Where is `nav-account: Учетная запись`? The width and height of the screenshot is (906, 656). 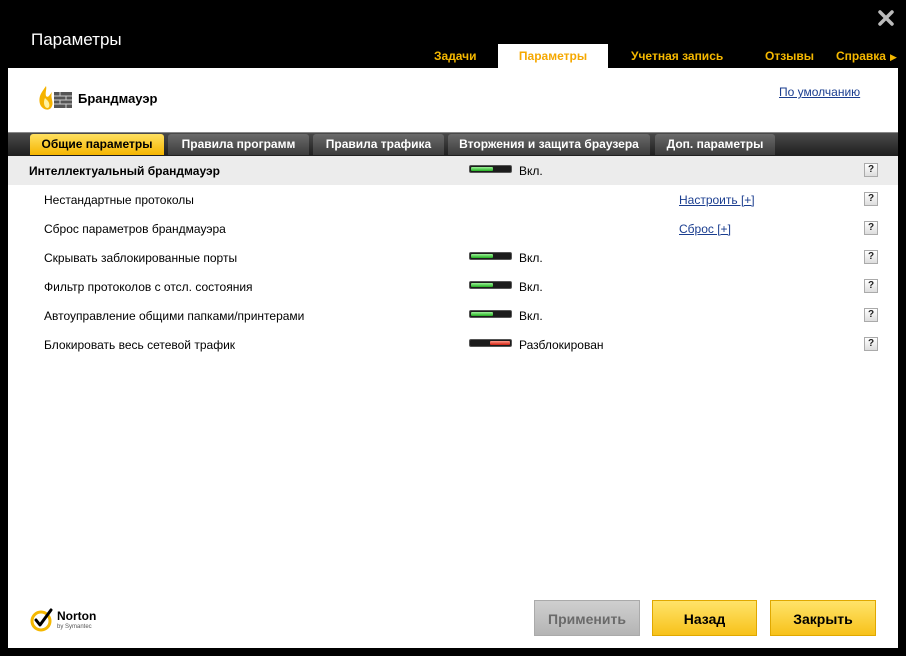 nav-account: Учетная запись is located at coordinates (677, 56).